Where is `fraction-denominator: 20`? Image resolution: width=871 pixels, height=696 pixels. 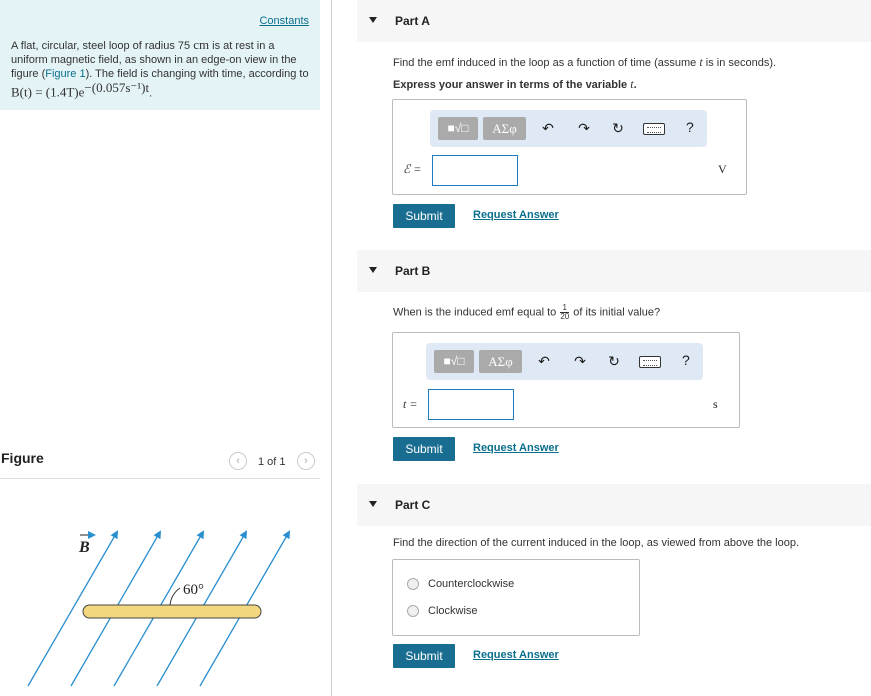
fraction-denominator: 20 is located at coordinates (565, 316).